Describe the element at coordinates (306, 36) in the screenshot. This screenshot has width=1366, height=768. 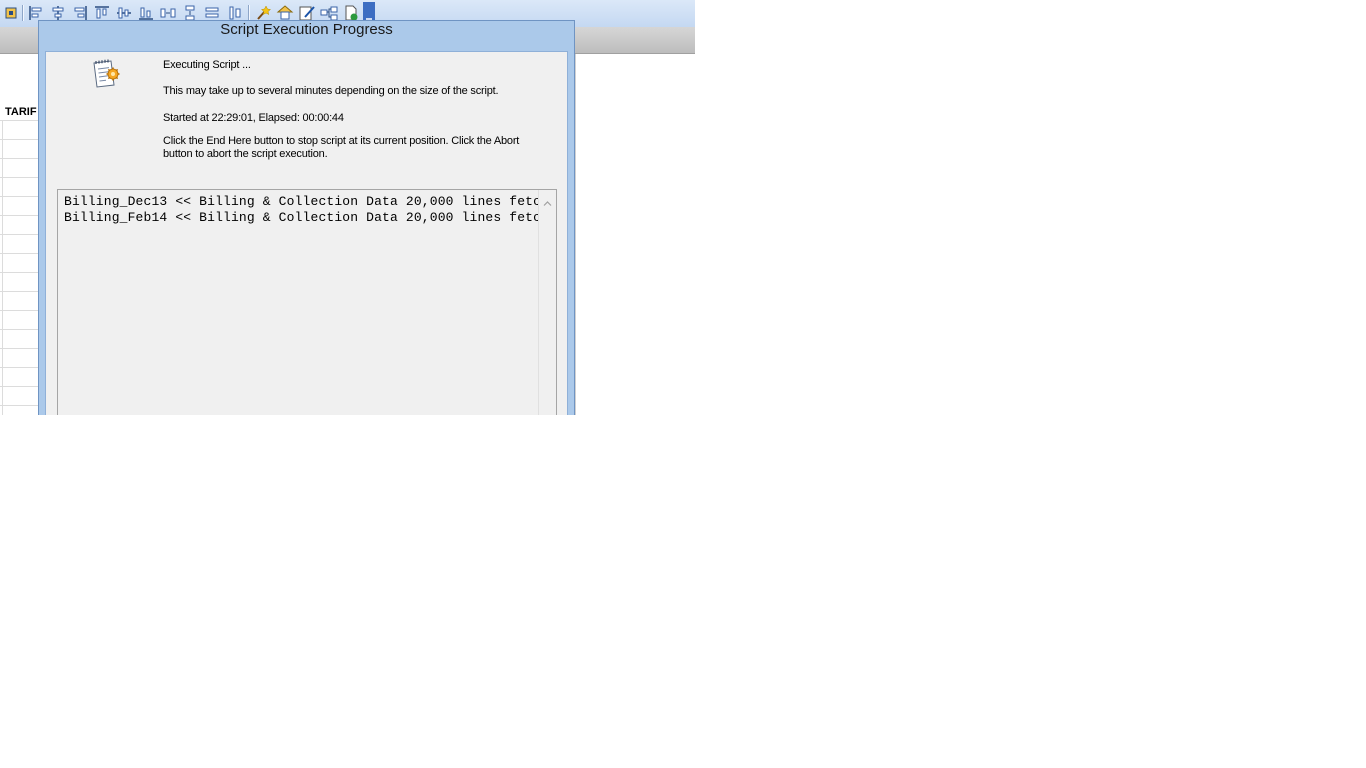
I see `dialog-title: Script Execution Progress` at that location.